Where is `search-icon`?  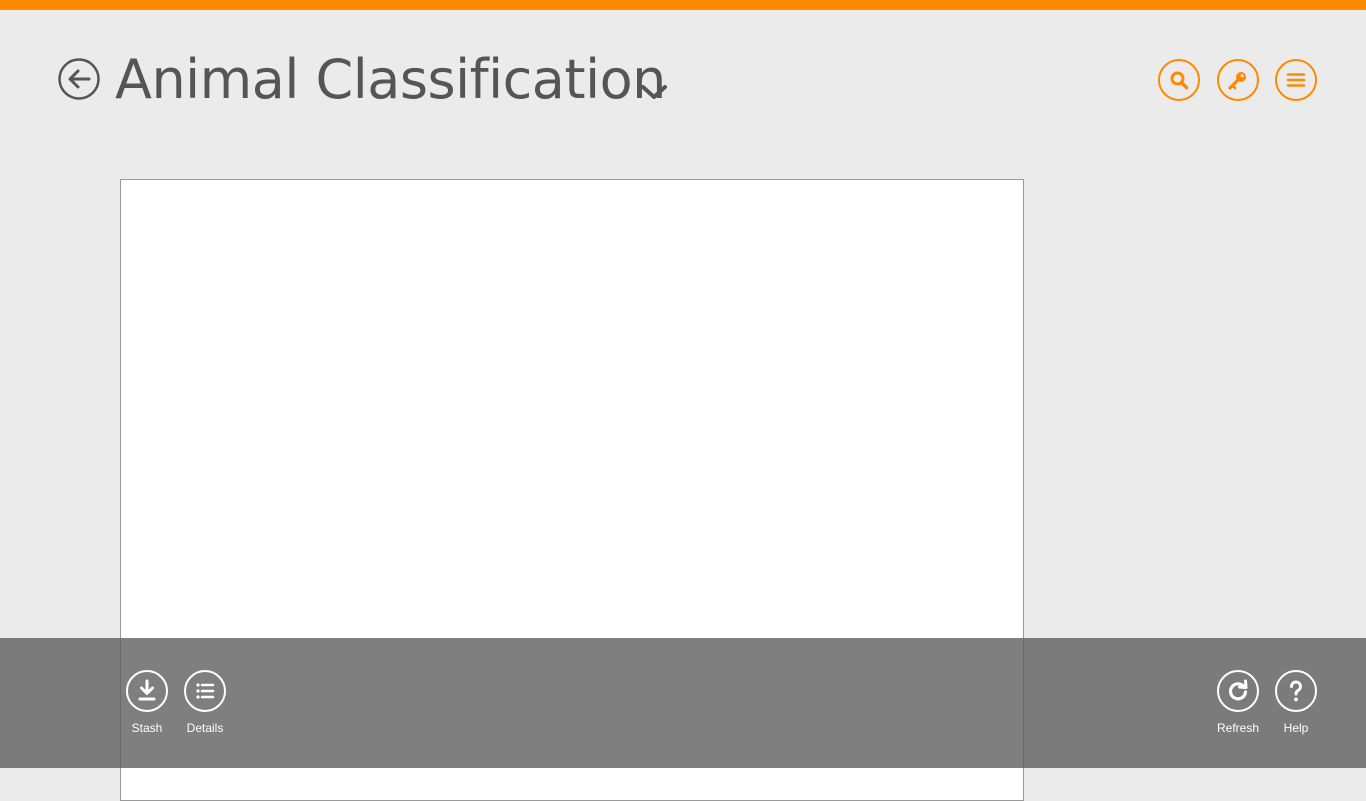
search-icon is located at coordinates (1179, 80).